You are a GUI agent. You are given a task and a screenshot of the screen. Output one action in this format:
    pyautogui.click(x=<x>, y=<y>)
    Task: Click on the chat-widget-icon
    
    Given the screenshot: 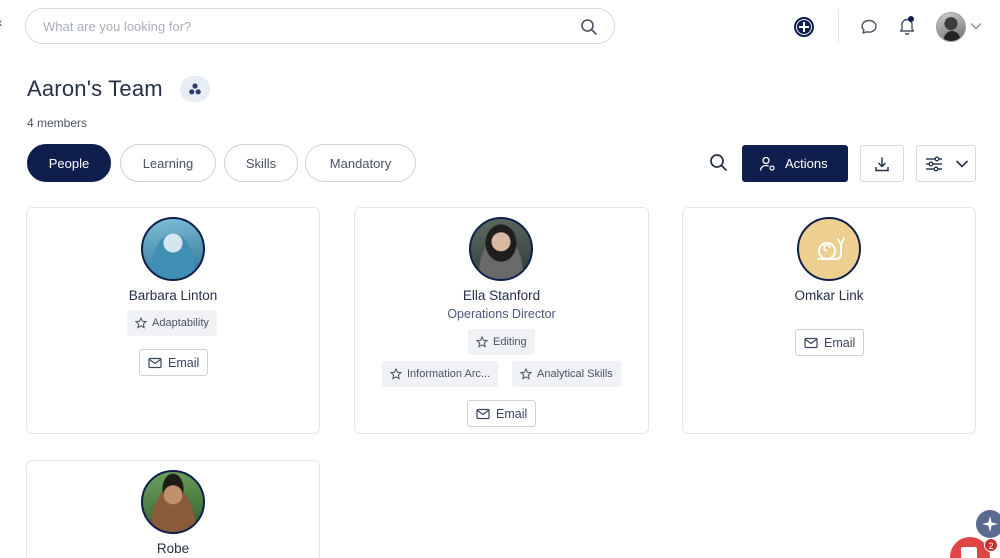 What is the action you would take?
    pyautogui.click(x=969, y=552)
    